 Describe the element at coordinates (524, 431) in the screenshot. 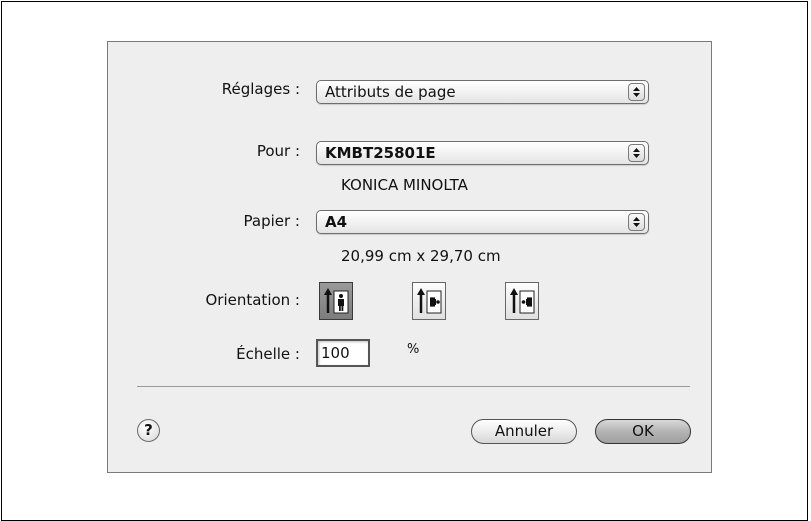

I see `cancel-button: Annuler` at that location.